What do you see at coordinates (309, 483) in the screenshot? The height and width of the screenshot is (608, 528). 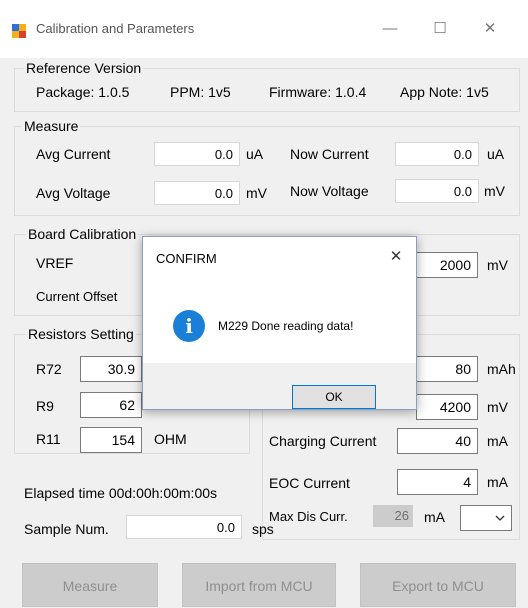 I see `eoc-current-label: EOC Current` at bounding box center [309, 483].